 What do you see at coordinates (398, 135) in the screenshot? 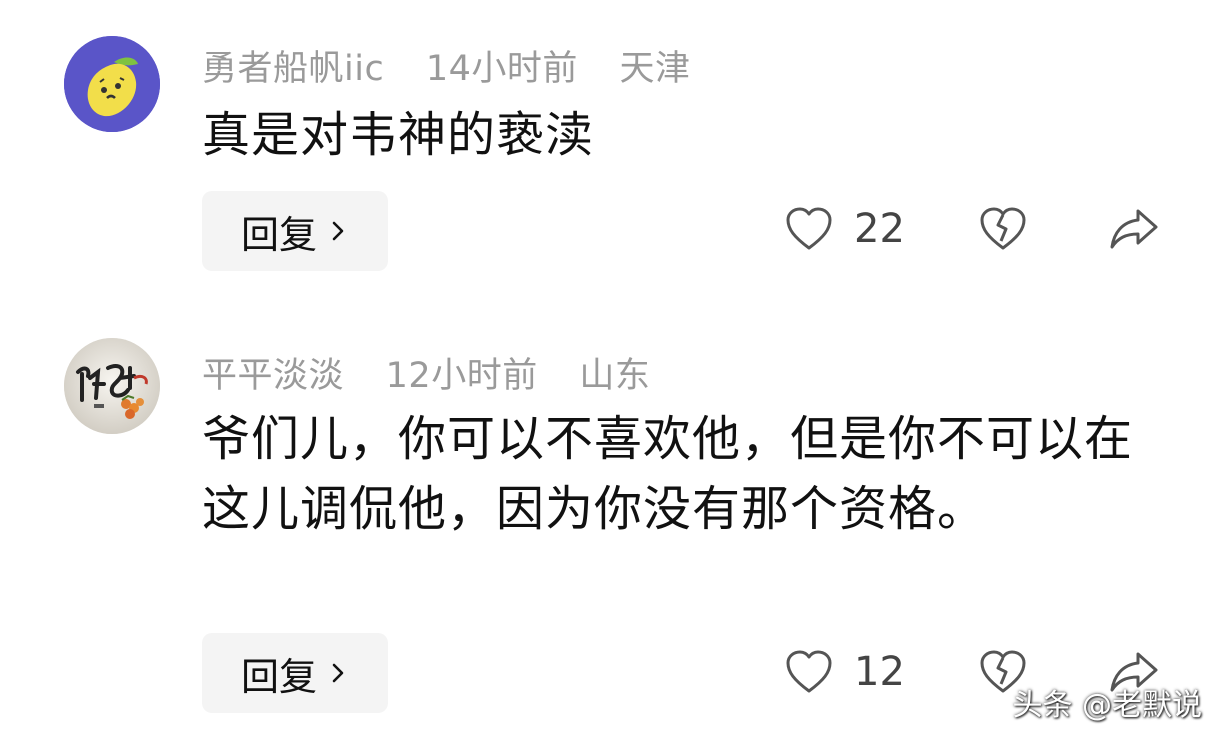
I see `comment-text: 真是对韦神的亵渎` at bounding box center [398, 135].